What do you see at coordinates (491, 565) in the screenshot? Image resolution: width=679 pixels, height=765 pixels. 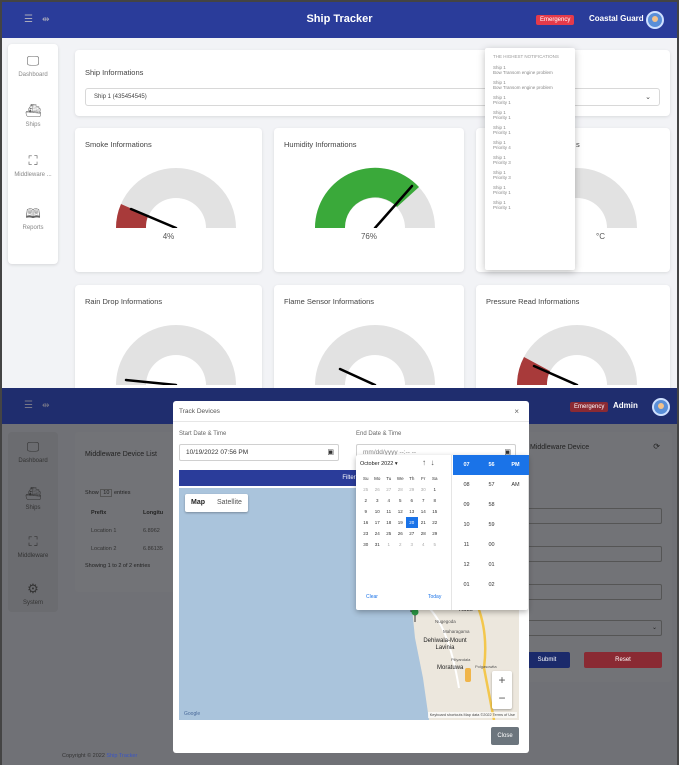 I see `minute-option: 01` at bounding box center [491, 565].